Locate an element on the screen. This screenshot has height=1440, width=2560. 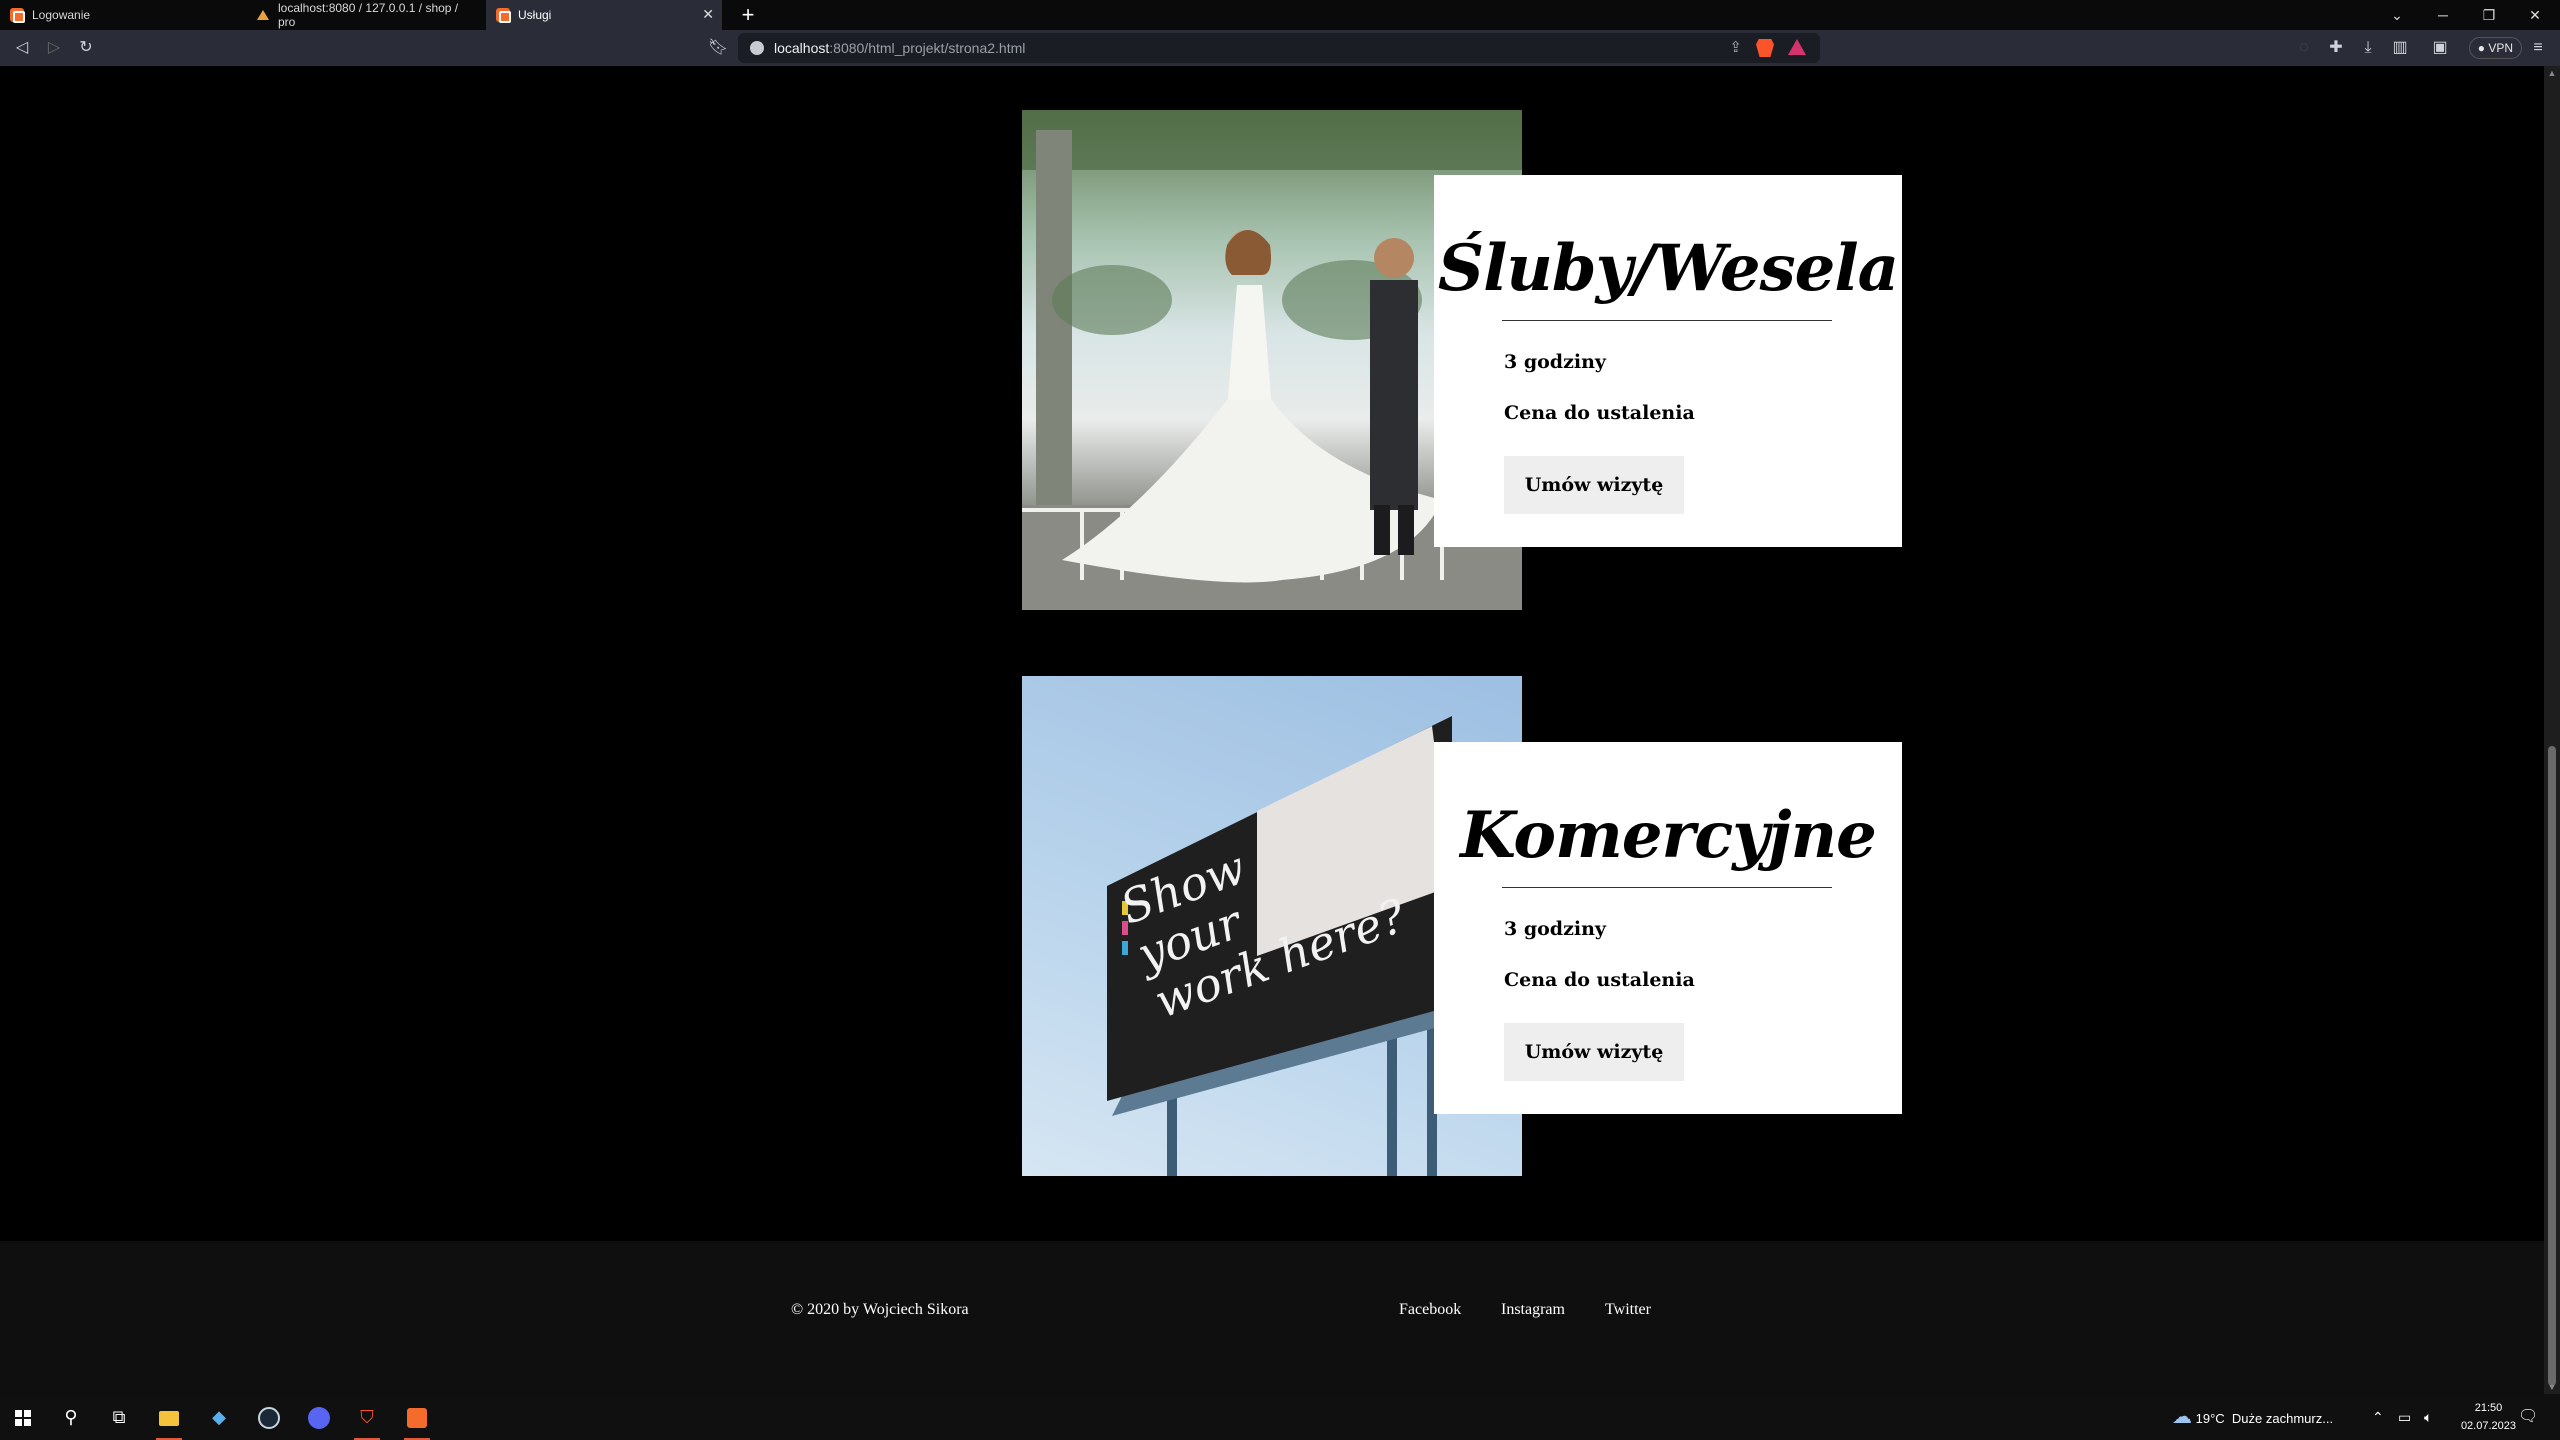
notifications-icon: 🗨︎ is located at coordinates (2528, 1417).